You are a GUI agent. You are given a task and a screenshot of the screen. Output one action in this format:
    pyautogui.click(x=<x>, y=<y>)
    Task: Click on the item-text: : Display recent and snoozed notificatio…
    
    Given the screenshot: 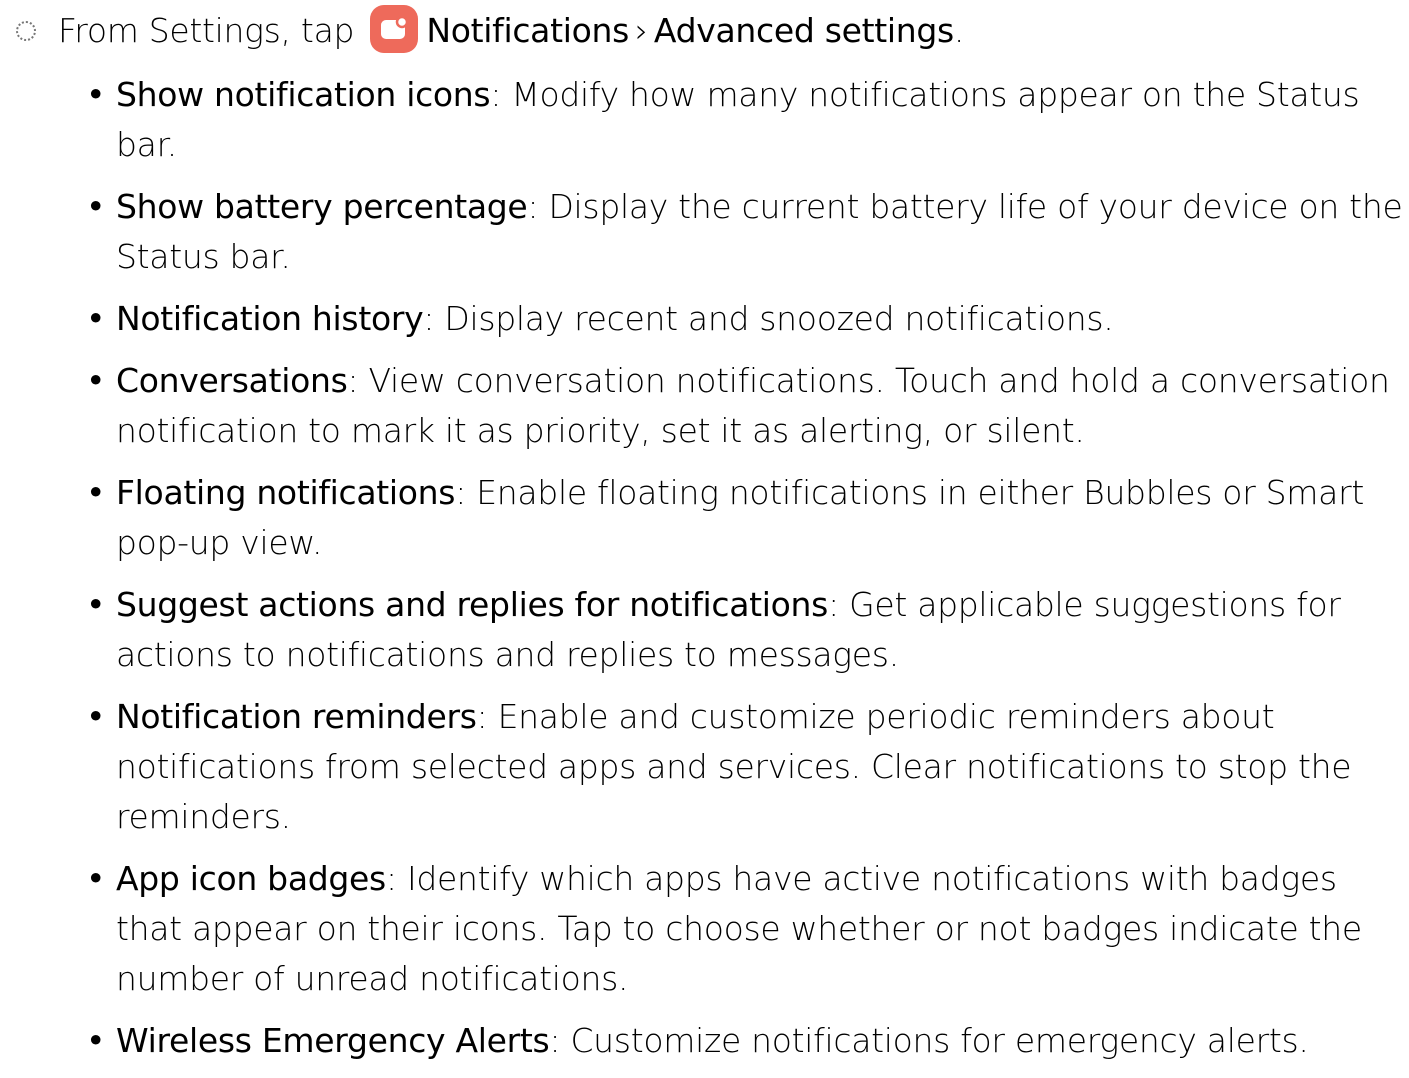 What is the action you would take?
    pyautogui.click(x=768, y=318)
    